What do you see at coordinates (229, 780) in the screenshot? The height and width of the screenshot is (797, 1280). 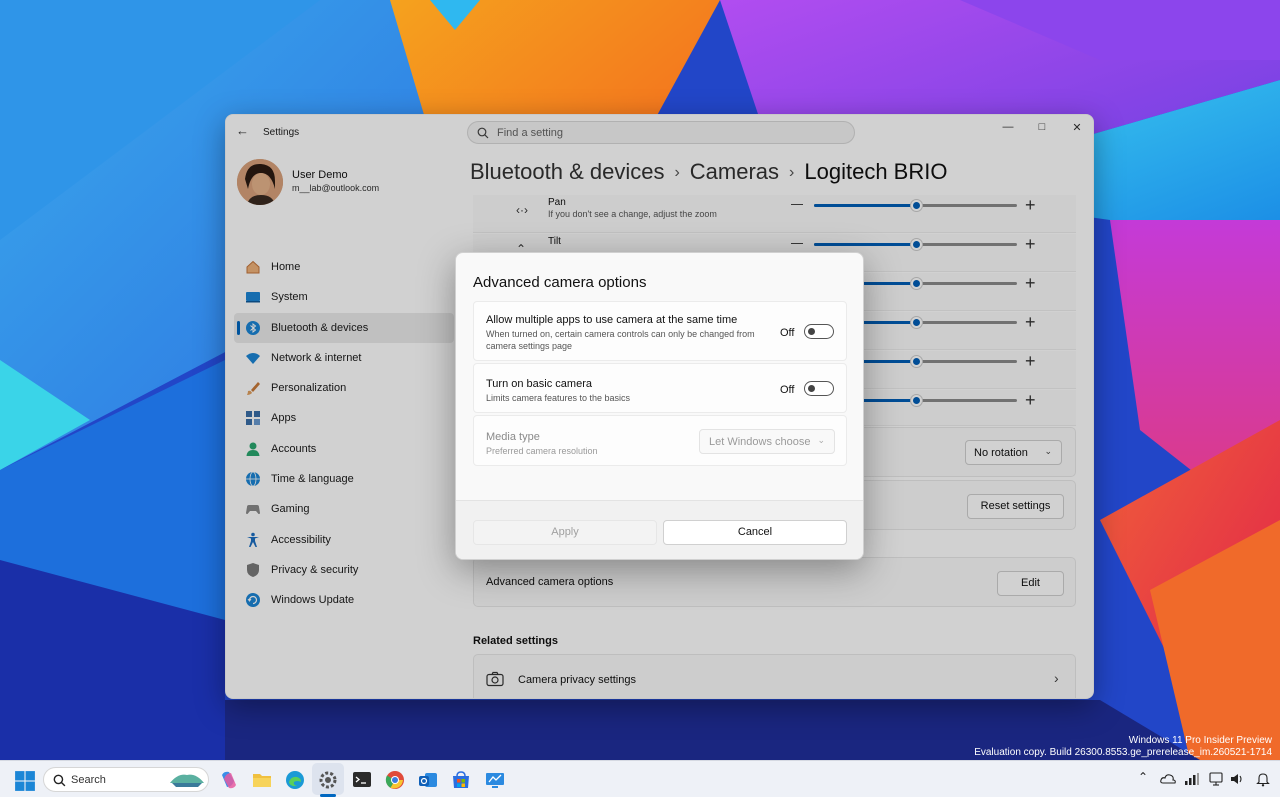 I see `copilot-icon` at bounding box center [229, 780].